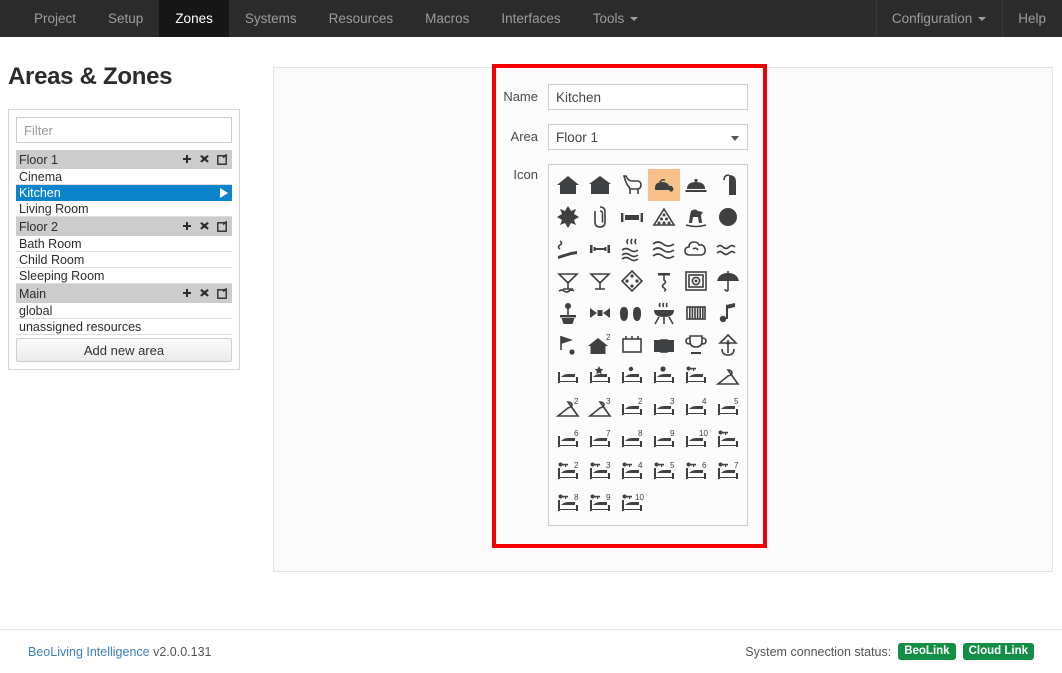 Image resolution: width=1062 pixels, height=673 pixels. What do you see at coordinates (696, 249) in the screenshot?
I see `icon-option-cloud` at bounding box center [696, 249].